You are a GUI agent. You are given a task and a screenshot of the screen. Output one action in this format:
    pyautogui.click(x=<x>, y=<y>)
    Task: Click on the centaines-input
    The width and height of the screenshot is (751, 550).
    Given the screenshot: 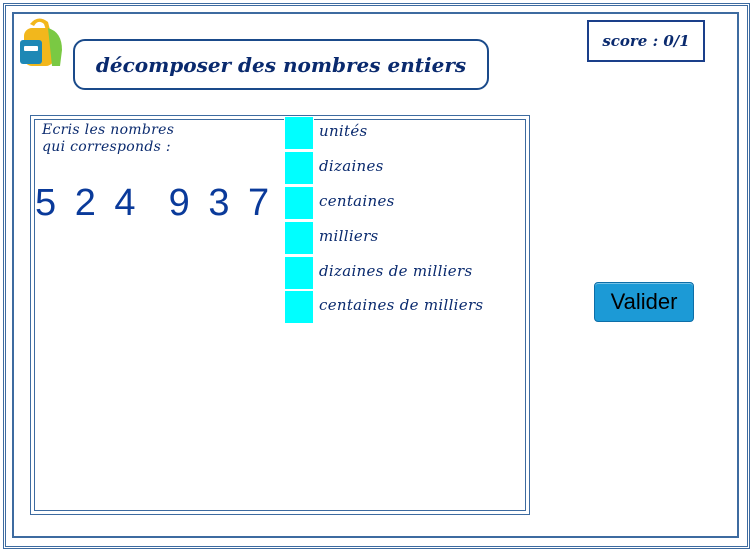 What is the action you would take?
    pyautogui.click(x=299, y=203)
    